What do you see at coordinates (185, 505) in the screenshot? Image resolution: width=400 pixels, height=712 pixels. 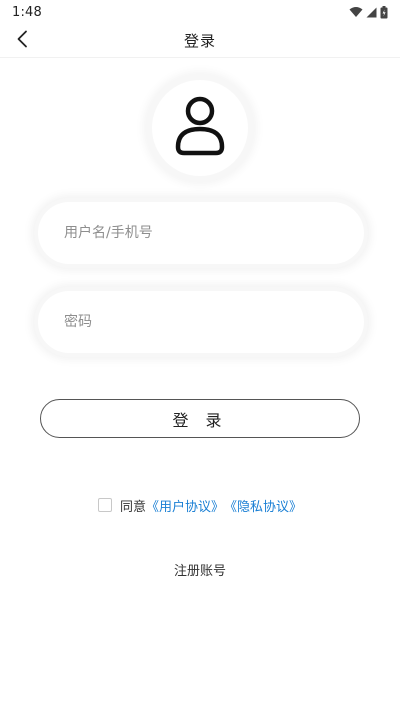 I see `user-agreement-link: 《用户协议》` at bounding box center [185, 505].